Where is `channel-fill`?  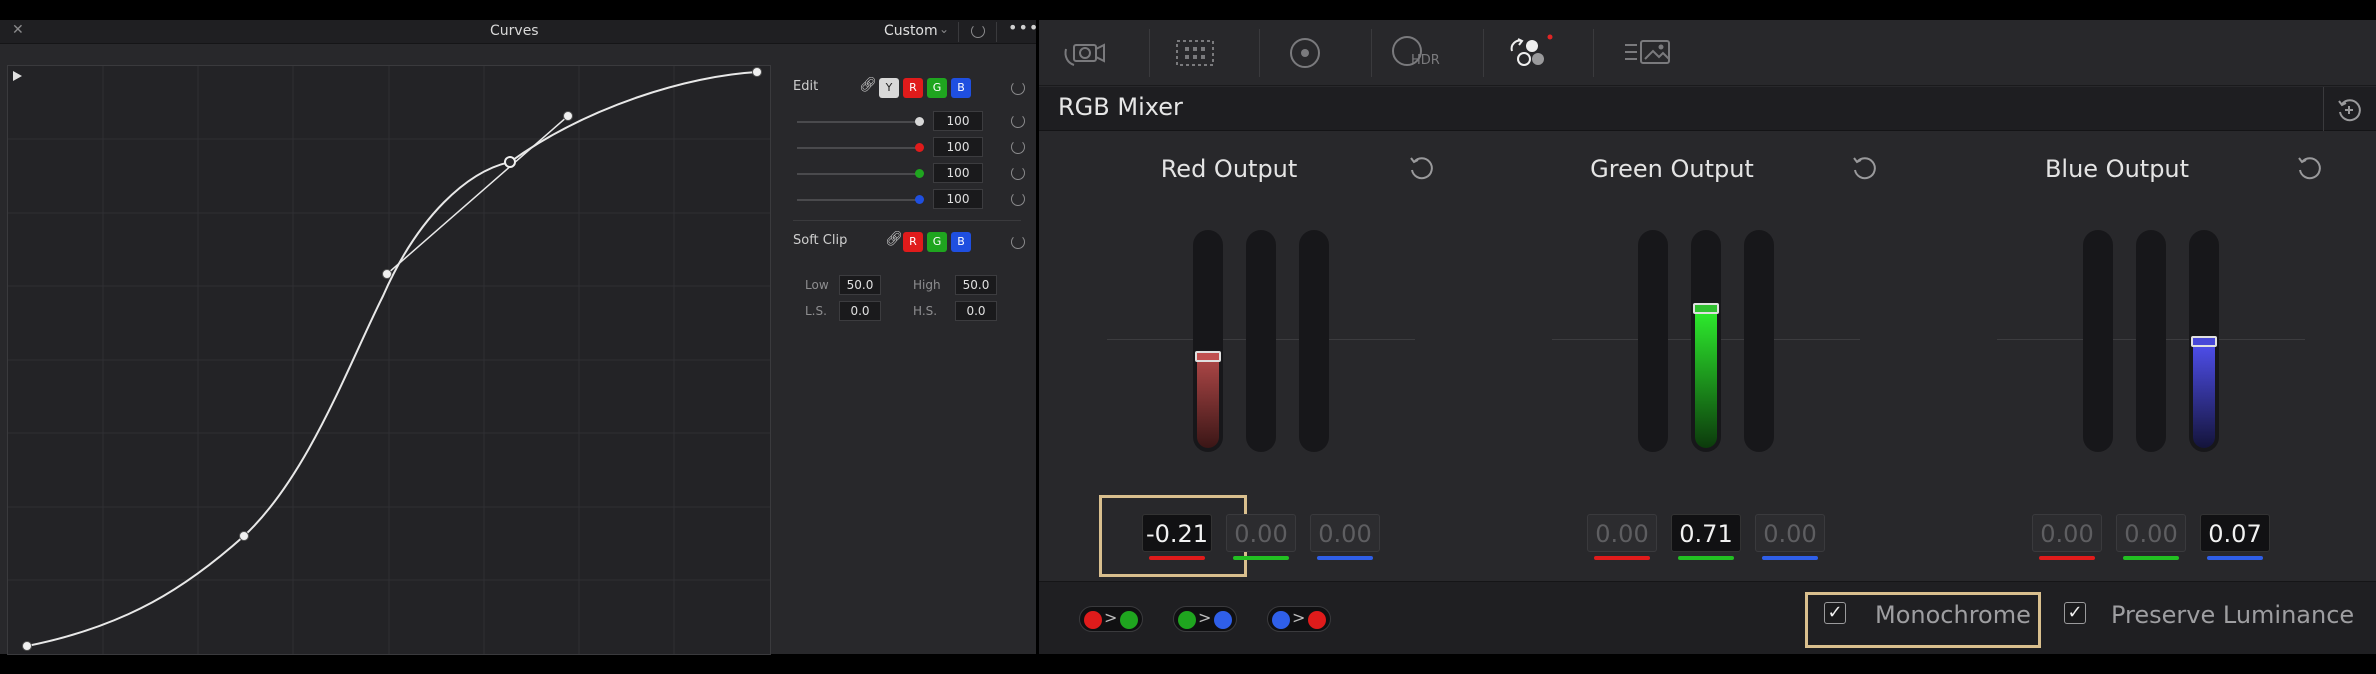 channel-fill is located at coordinates (1208, 402).